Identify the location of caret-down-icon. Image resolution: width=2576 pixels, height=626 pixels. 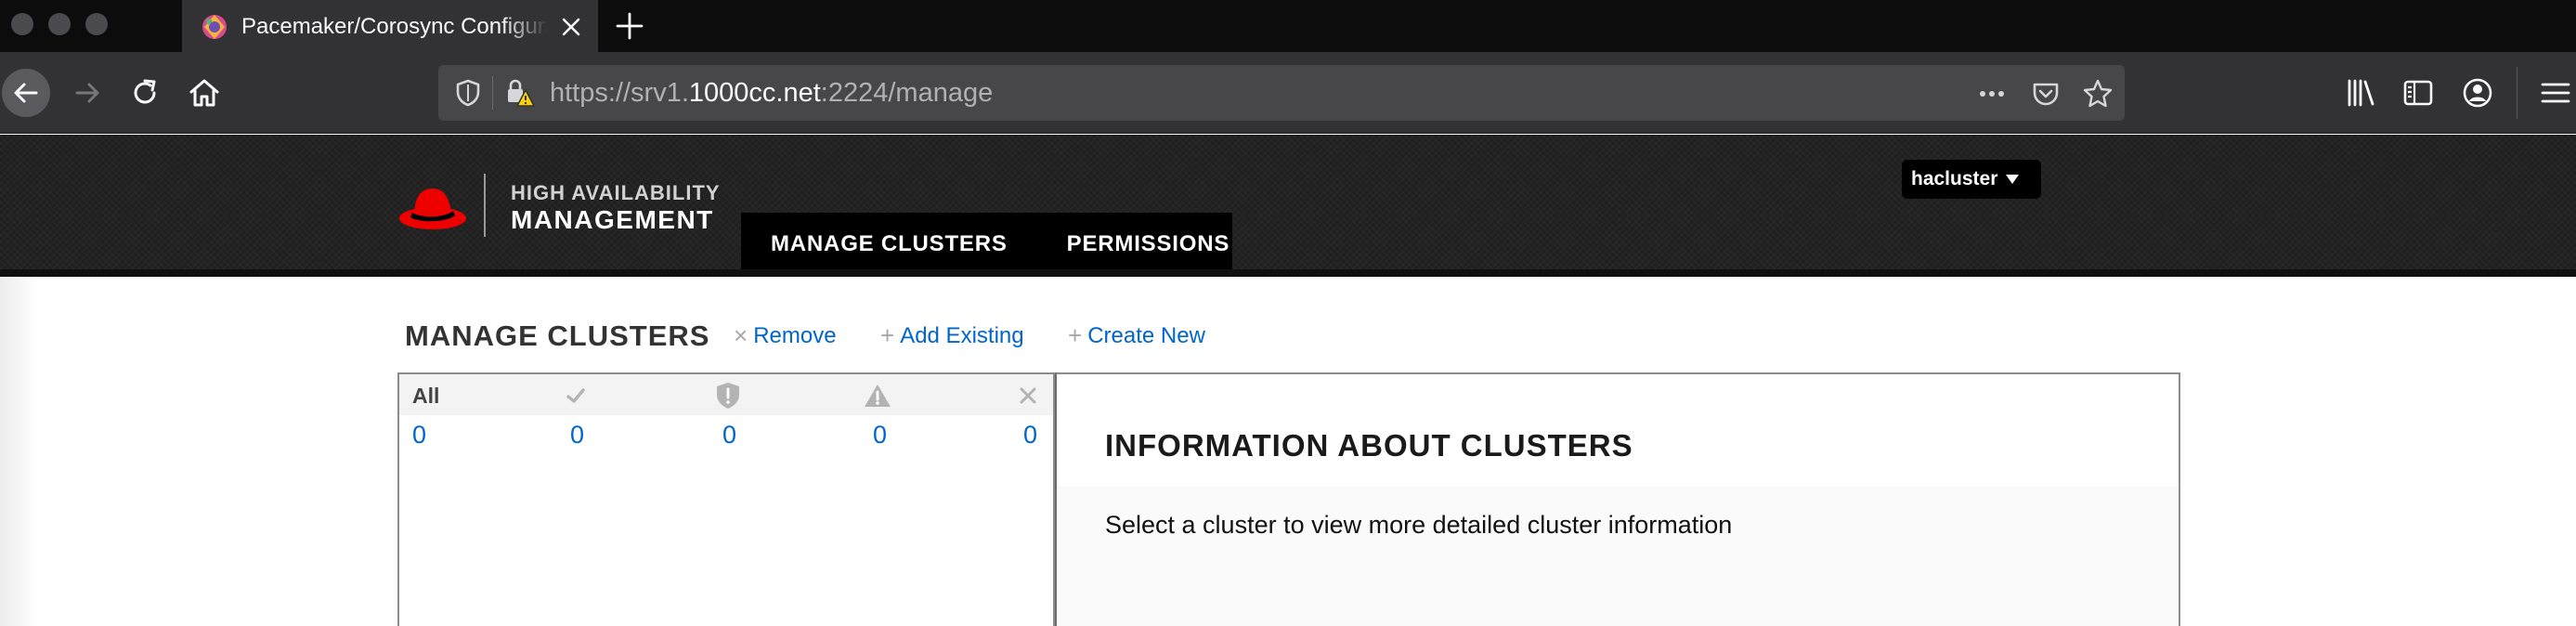
(2013, 179).